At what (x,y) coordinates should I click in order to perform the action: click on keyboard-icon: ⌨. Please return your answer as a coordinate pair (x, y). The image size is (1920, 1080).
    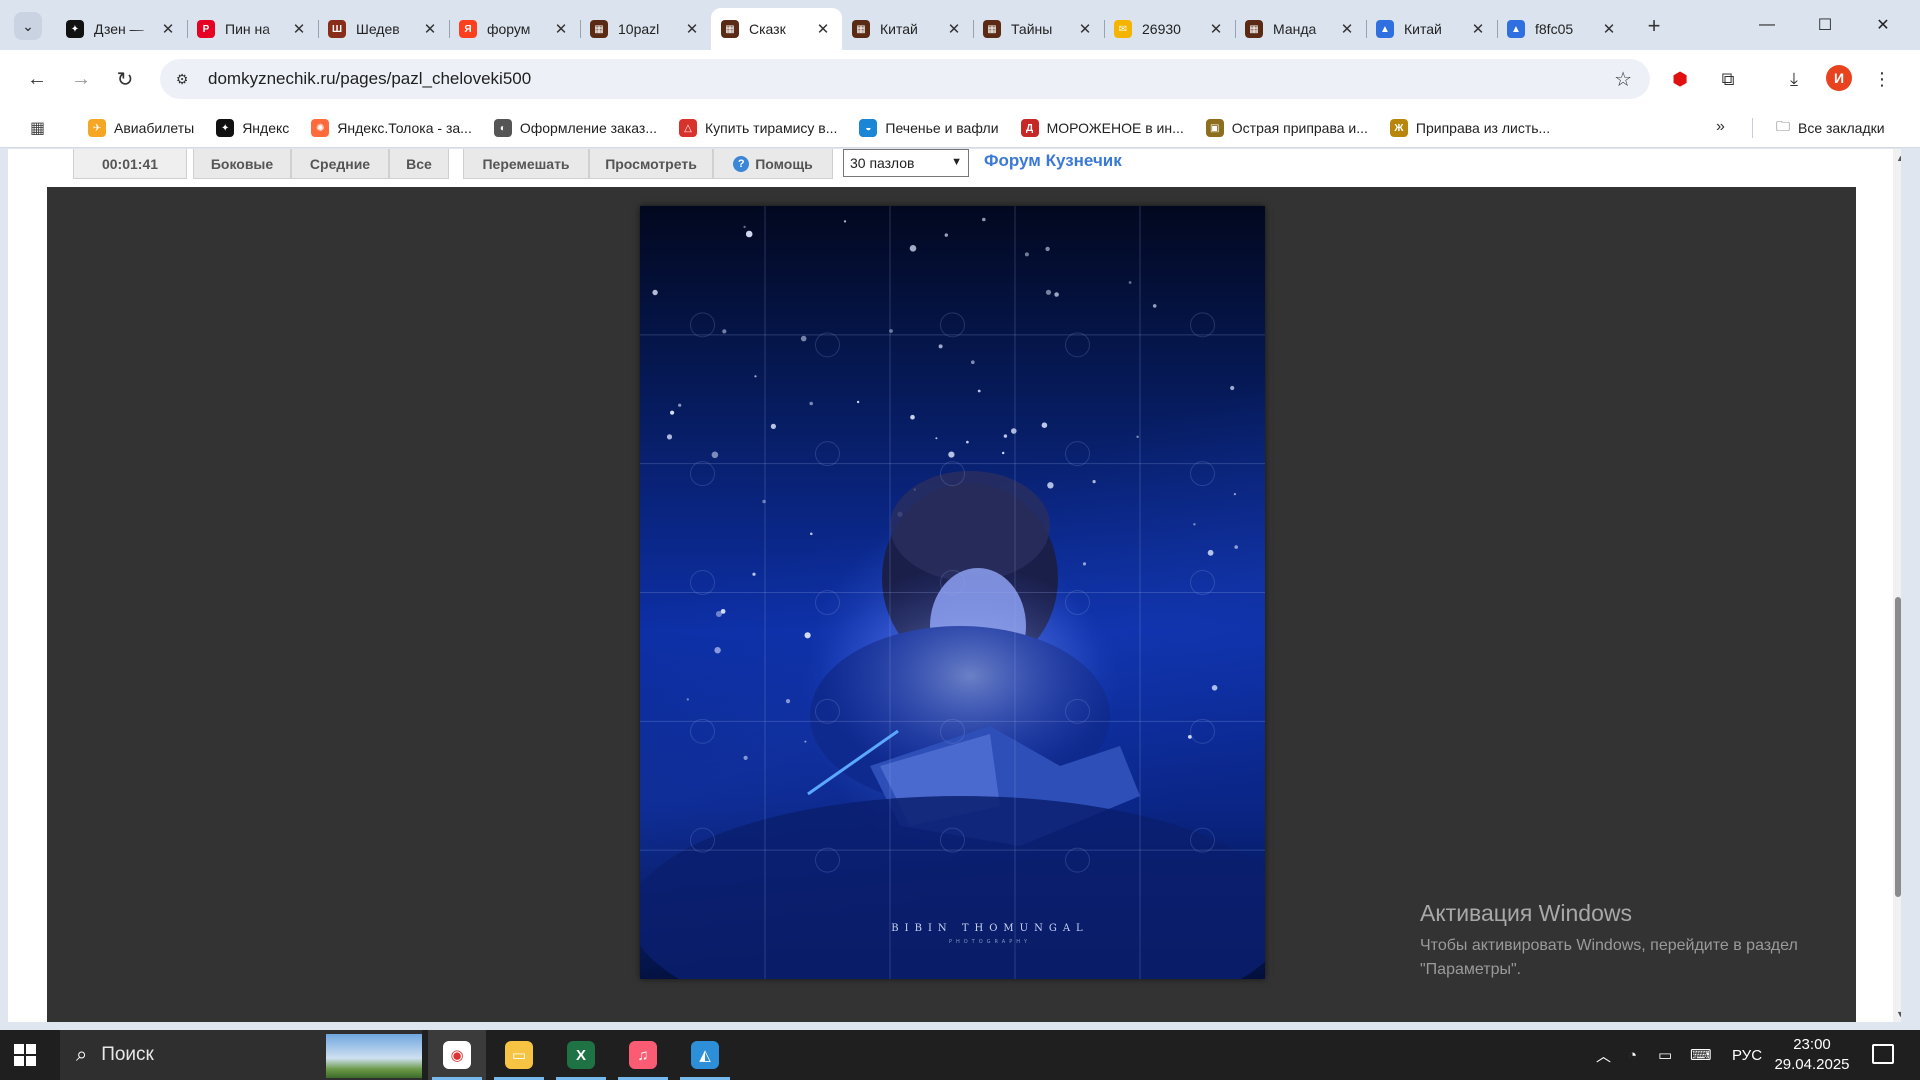
    Looking at the image, I should click on (1701, 1055).